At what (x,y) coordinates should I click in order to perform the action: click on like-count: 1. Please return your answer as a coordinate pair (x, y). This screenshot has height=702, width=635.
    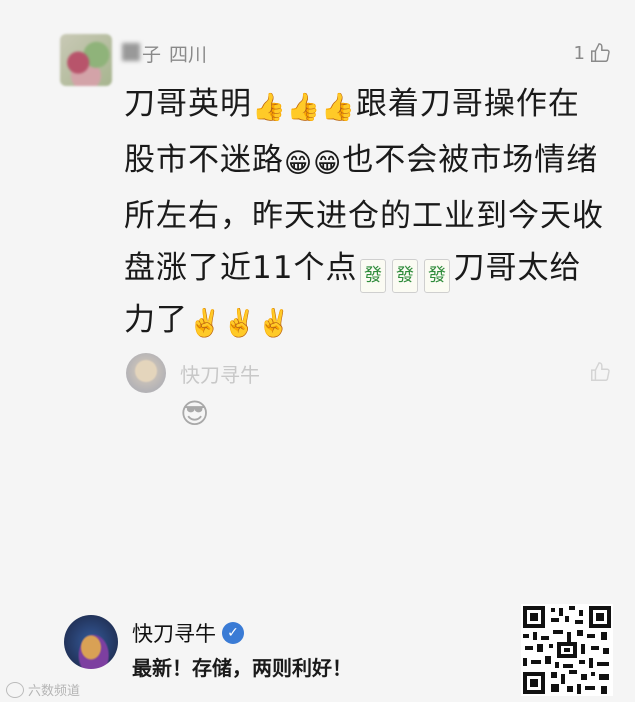
    Looking at the image, I should click on (579, 53).